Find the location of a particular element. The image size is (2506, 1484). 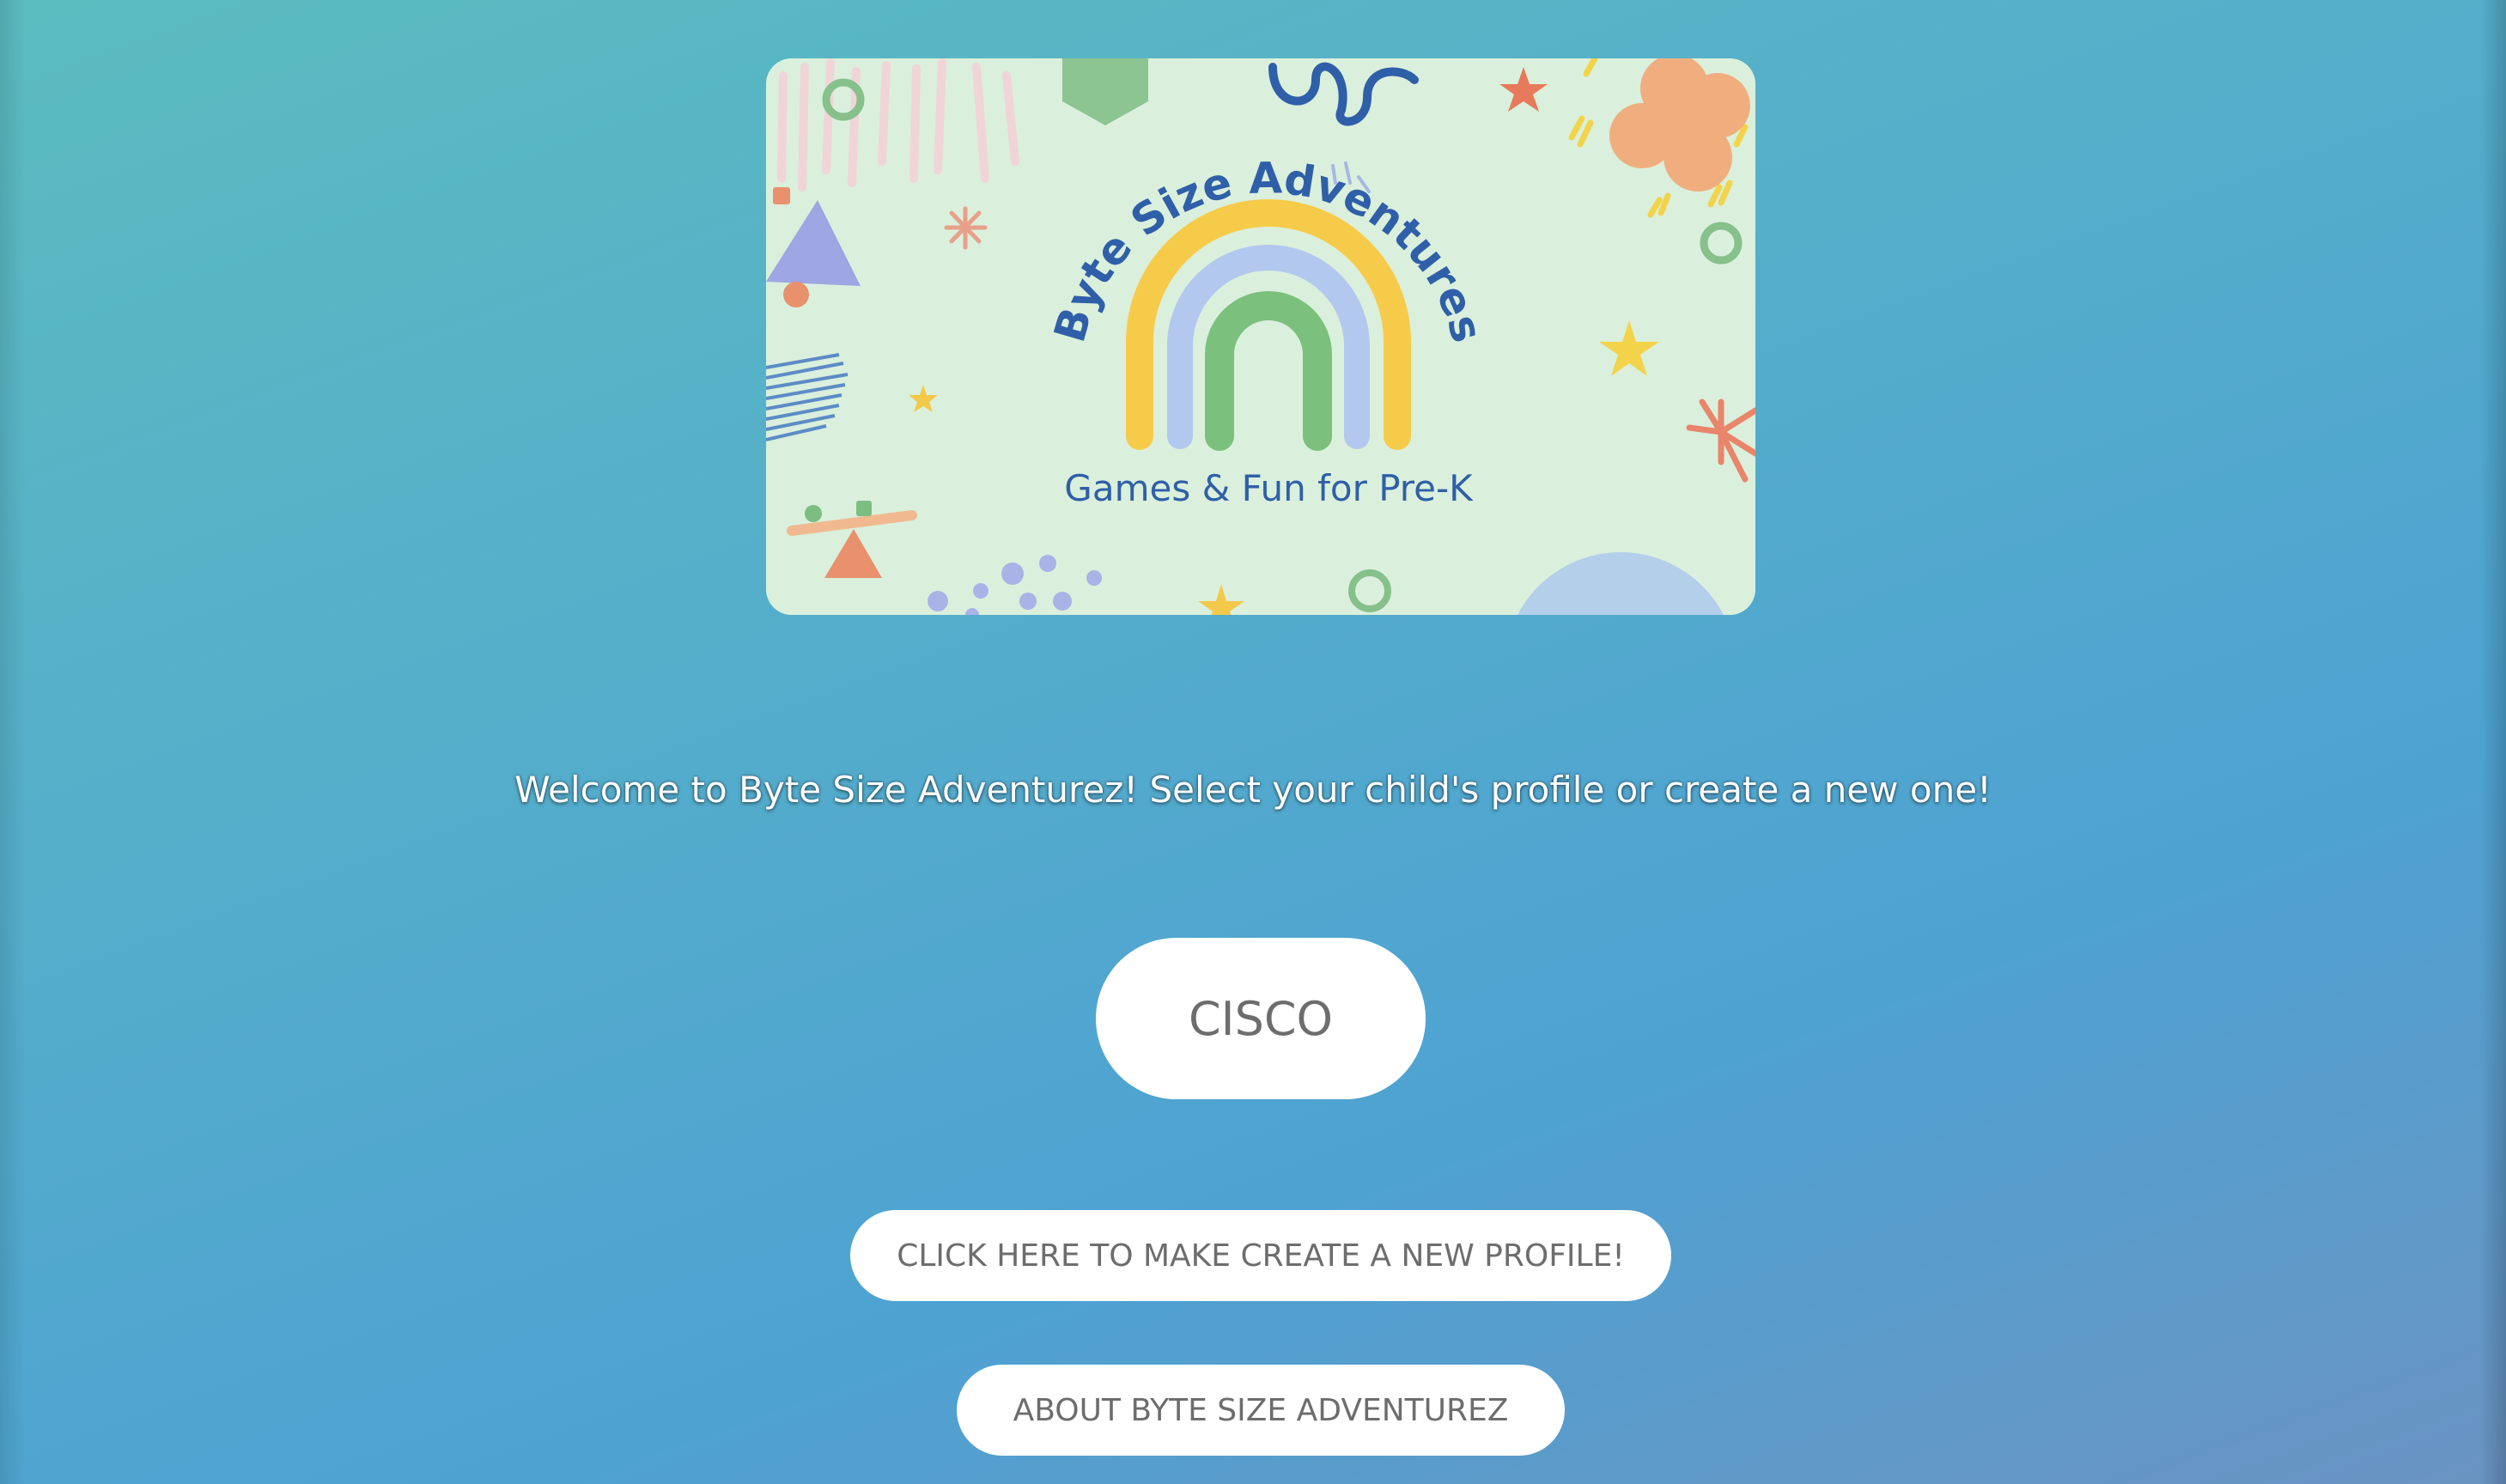

about-button: ABOUT BYTE SIZE ADVENTUREZ is located at coordinates (1261, 1410).